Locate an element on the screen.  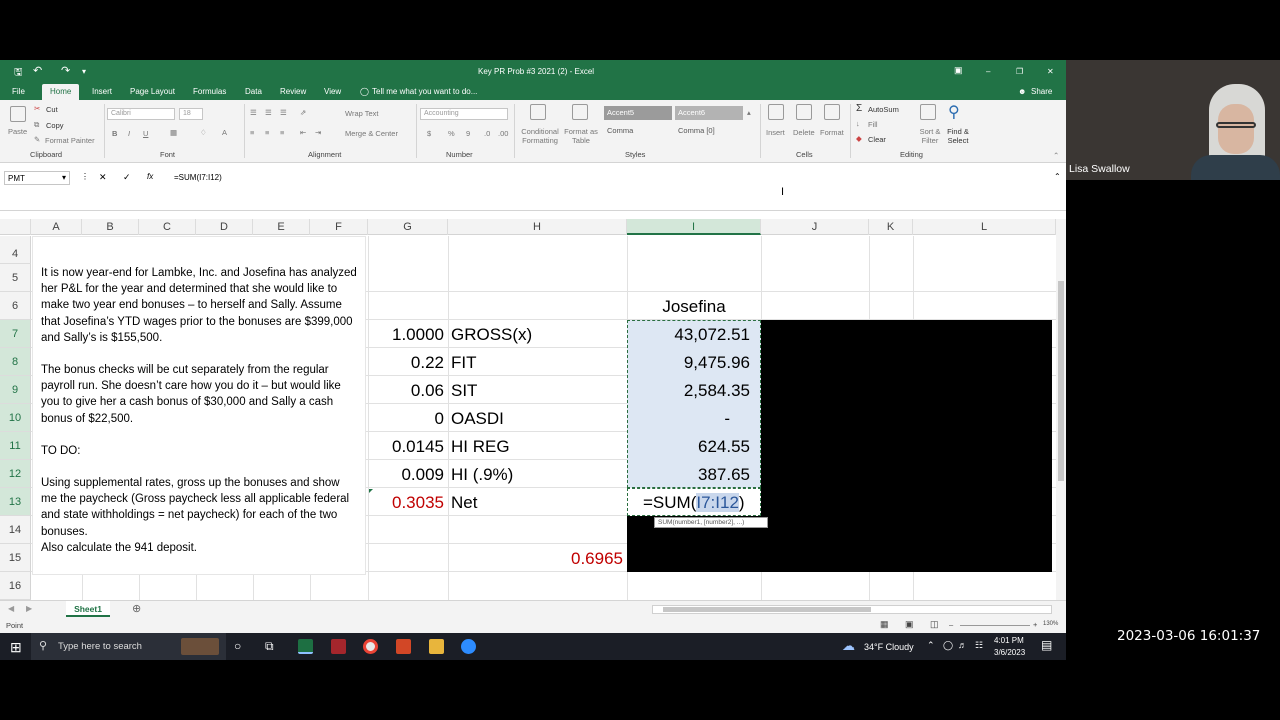
horizontal-scrollbar is located at coordinates (852, 609).